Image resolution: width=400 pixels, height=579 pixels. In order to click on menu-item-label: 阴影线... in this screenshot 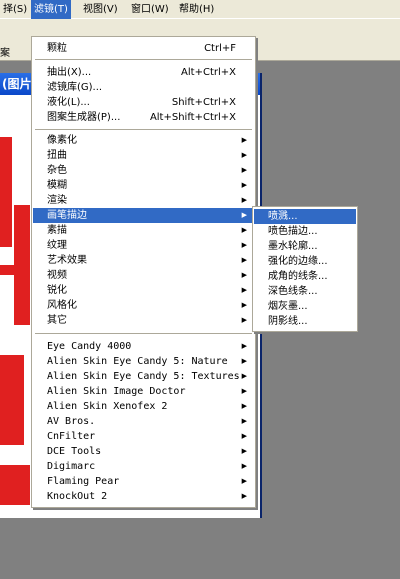, I will do `click(288, 321)`.